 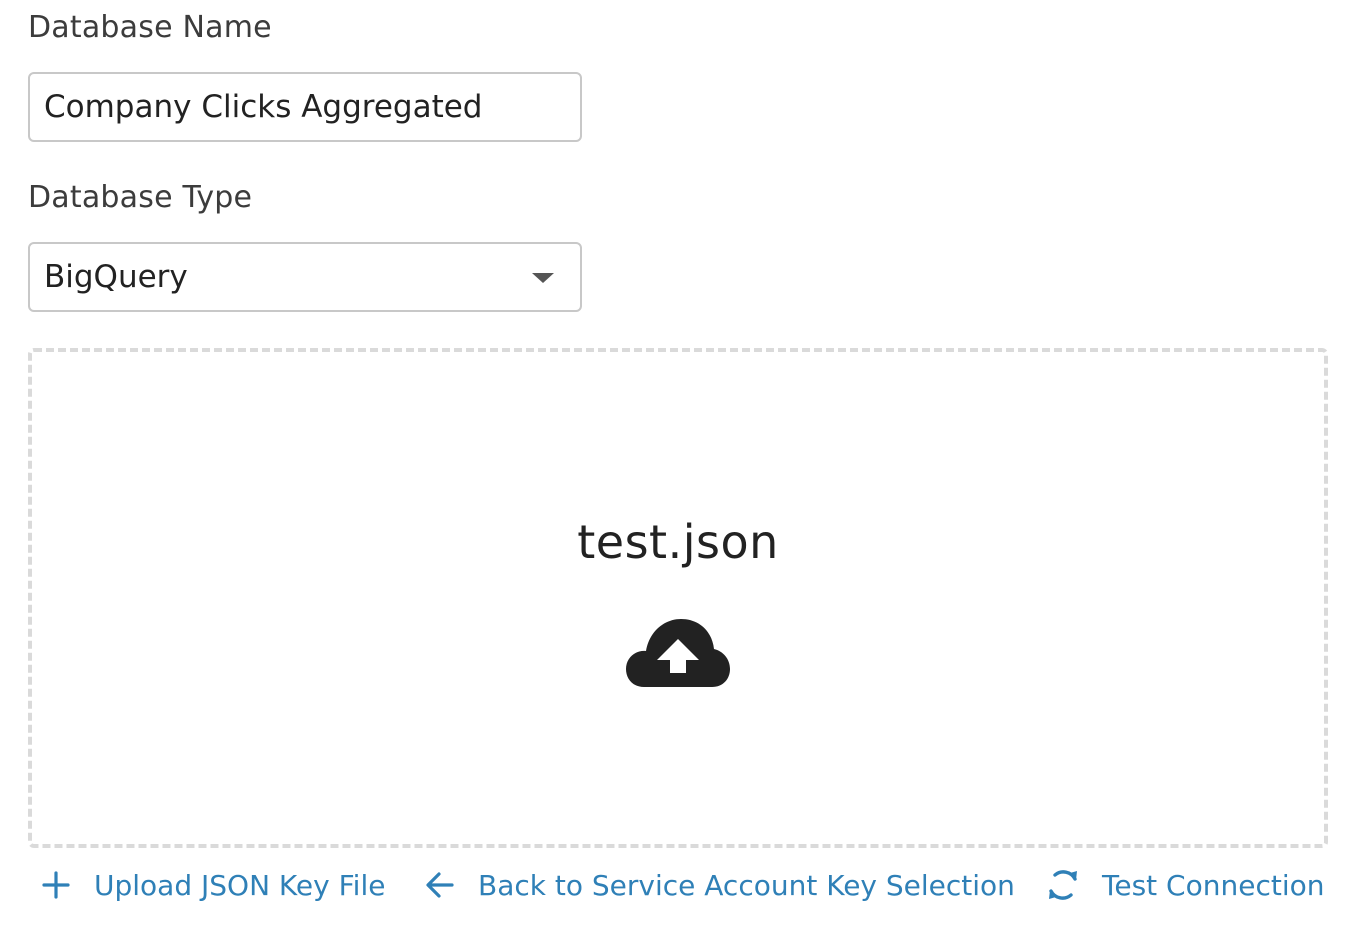 I want to click on upload-json-key-label: Upload JSON Key File, so click(x=240, y=885).